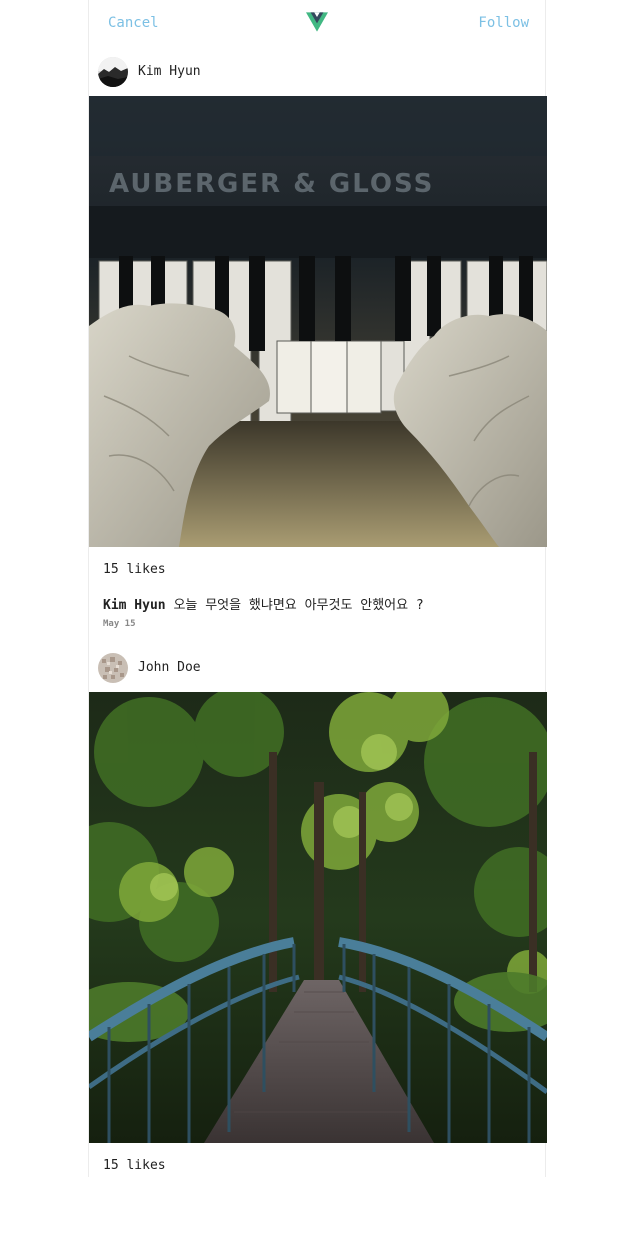 Image resolution: width=622 pixels, height=1240 pixels. I want to click on post-meta: 15 likes, so click(317, 1191).